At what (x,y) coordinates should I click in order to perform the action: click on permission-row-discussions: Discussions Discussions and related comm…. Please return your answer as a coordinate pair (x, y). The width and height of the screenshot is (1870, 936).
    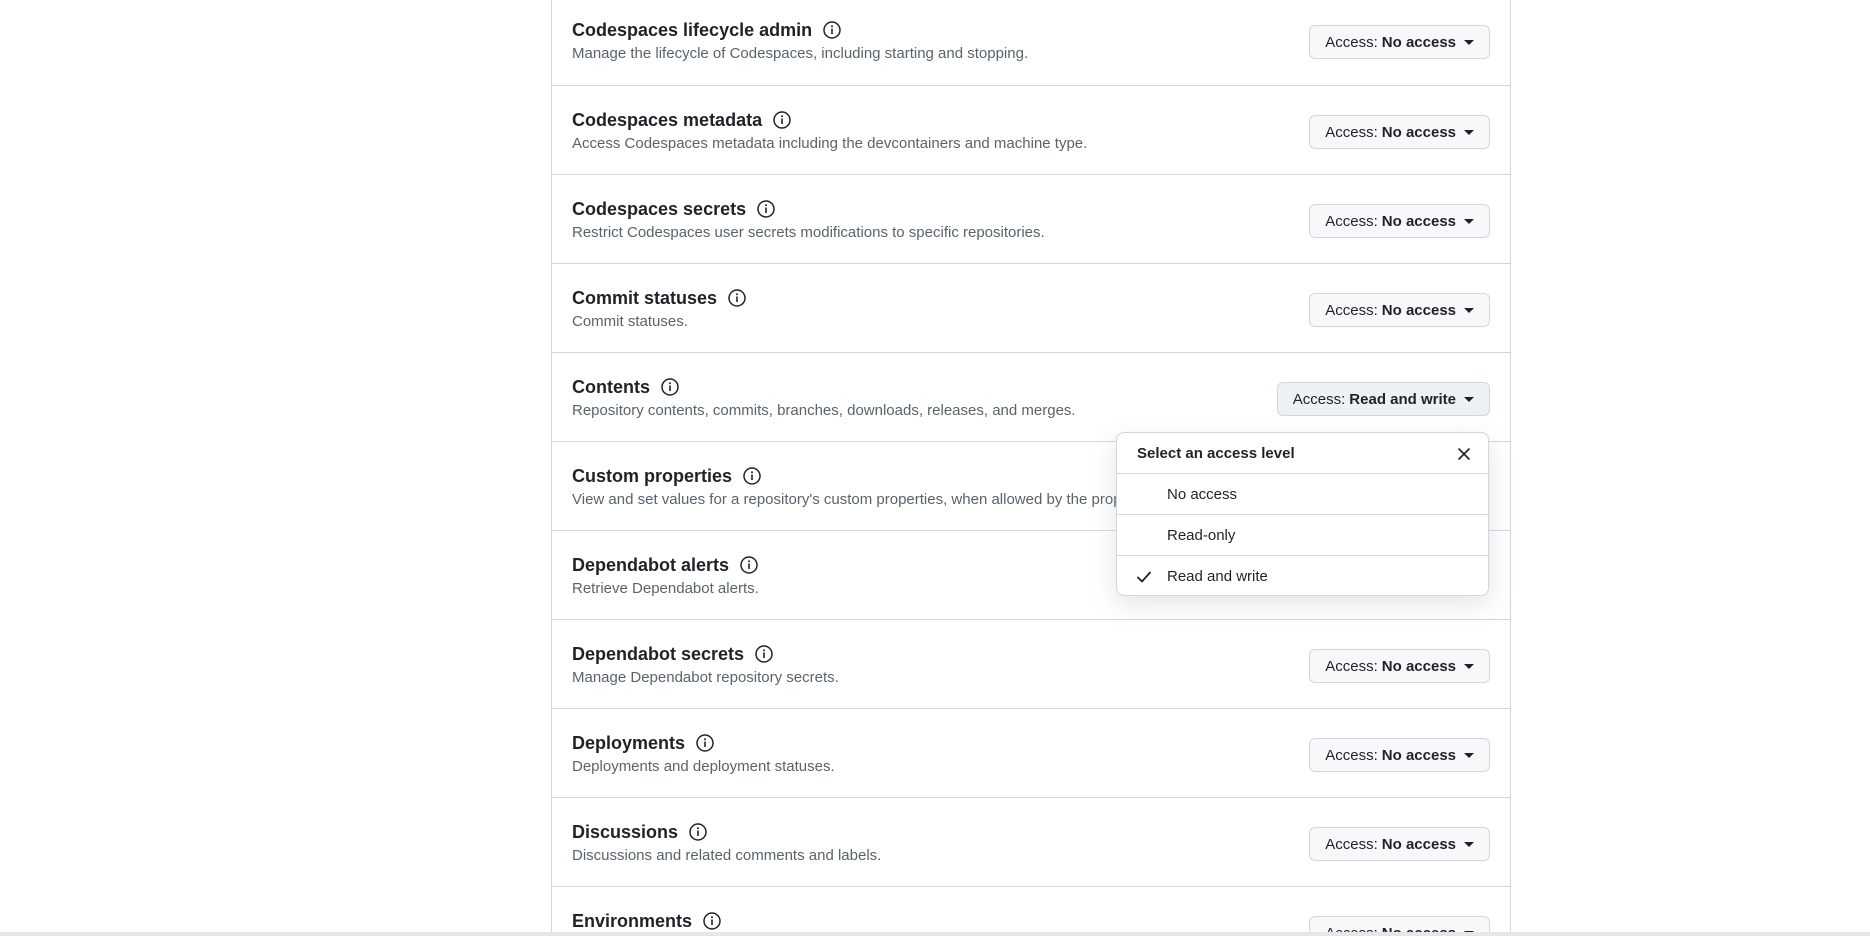
    Looking at the image, I should click on (1031, 841).